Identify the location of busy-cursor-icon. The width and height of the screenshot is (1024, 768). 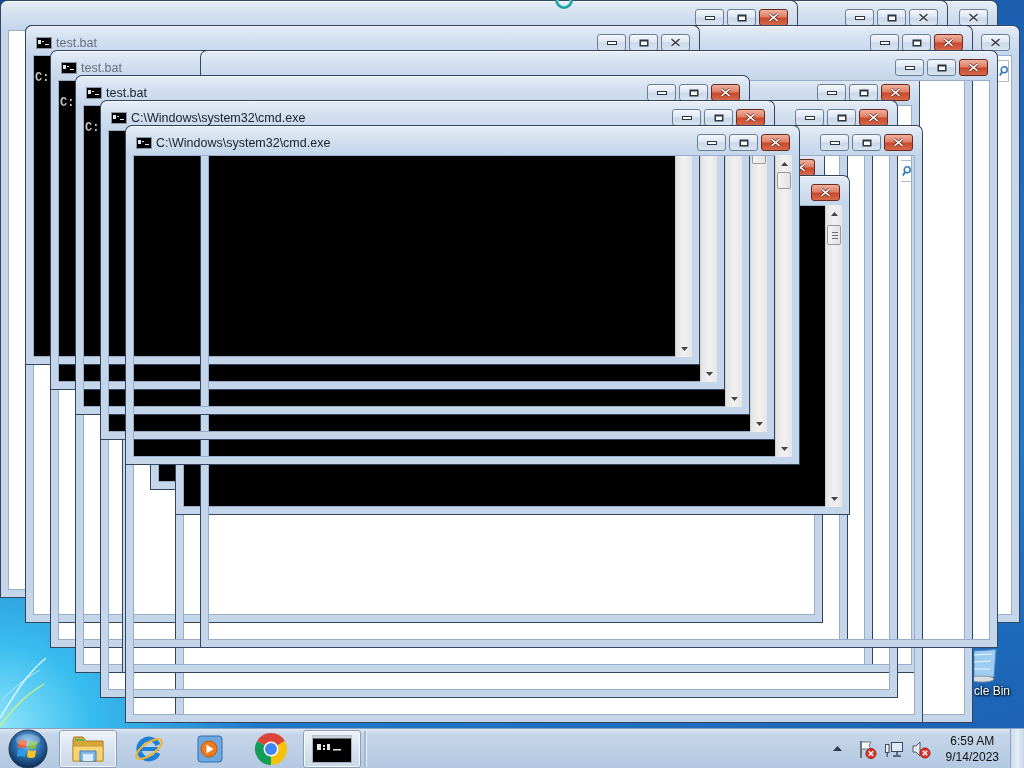
(564, 5).